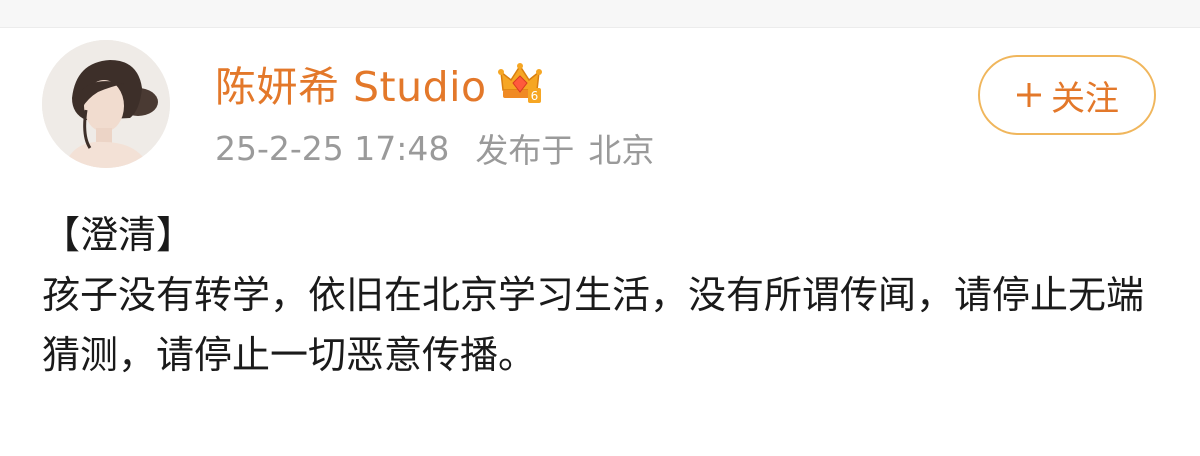  I want to click on author-row: 陈妍希 Studio 6, so click(379, 83).